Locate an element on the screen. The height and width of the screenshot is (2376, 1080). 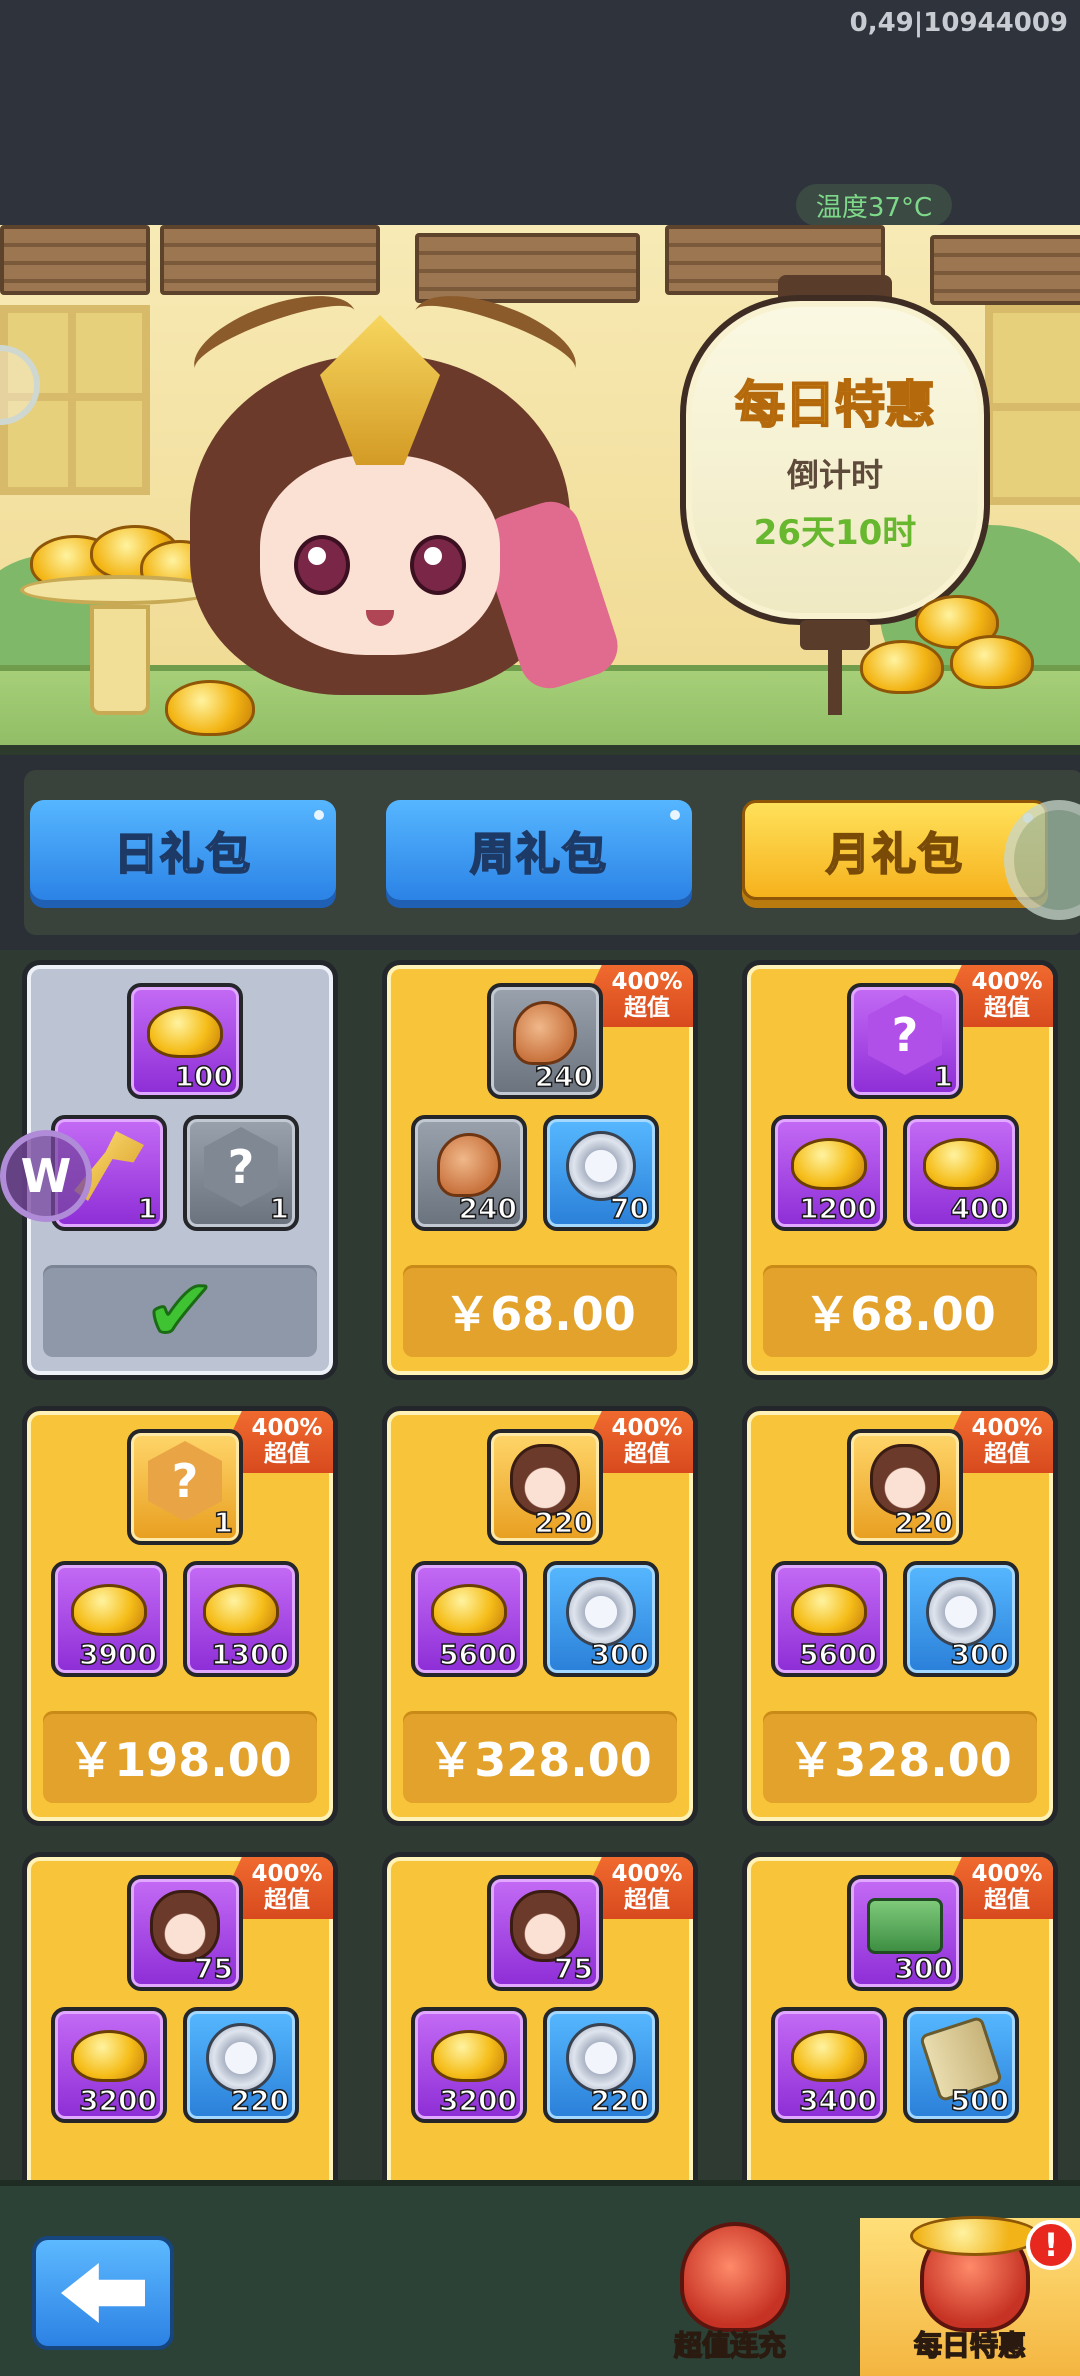
banner-title: 每日特惠 is located at coordinates (835, 405).